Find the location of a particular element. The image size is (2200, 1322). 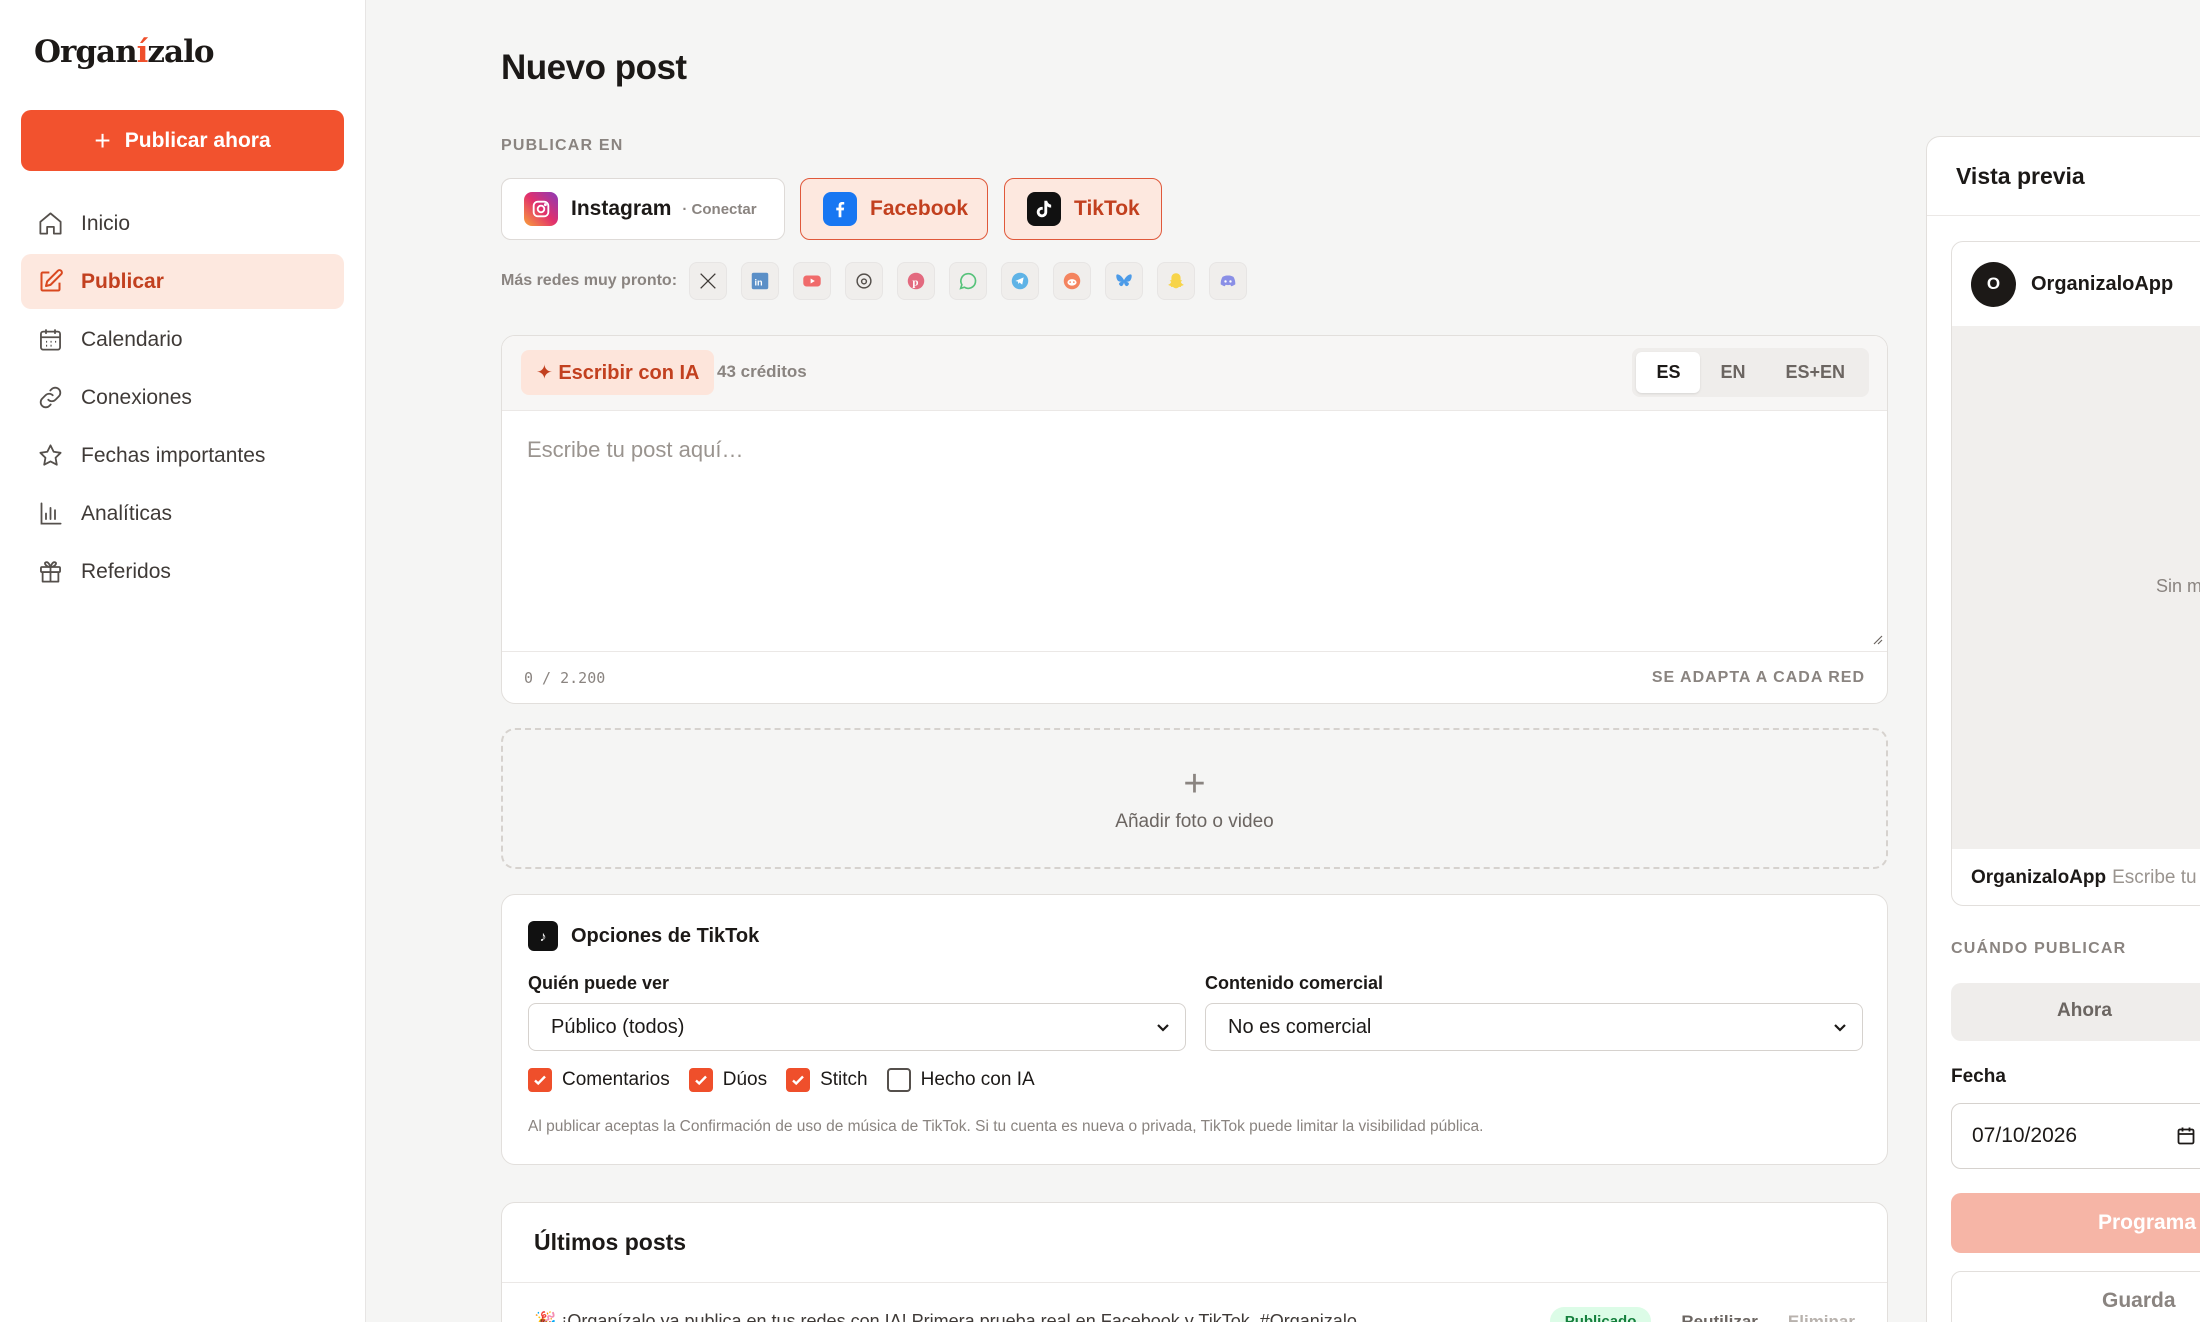

network-instagram-button: Instagram · Conectar is located at coordinates (643, 209).